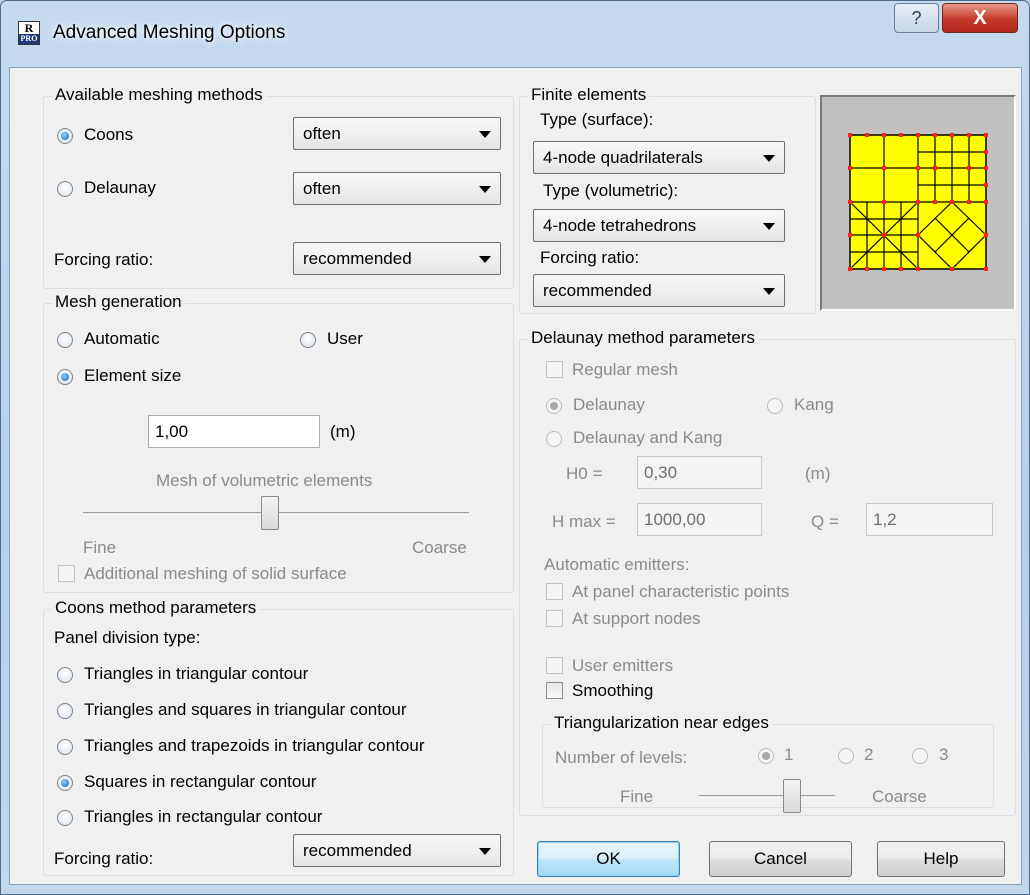  I want to click on additional-meshing-checkbox, so click(66, 573).